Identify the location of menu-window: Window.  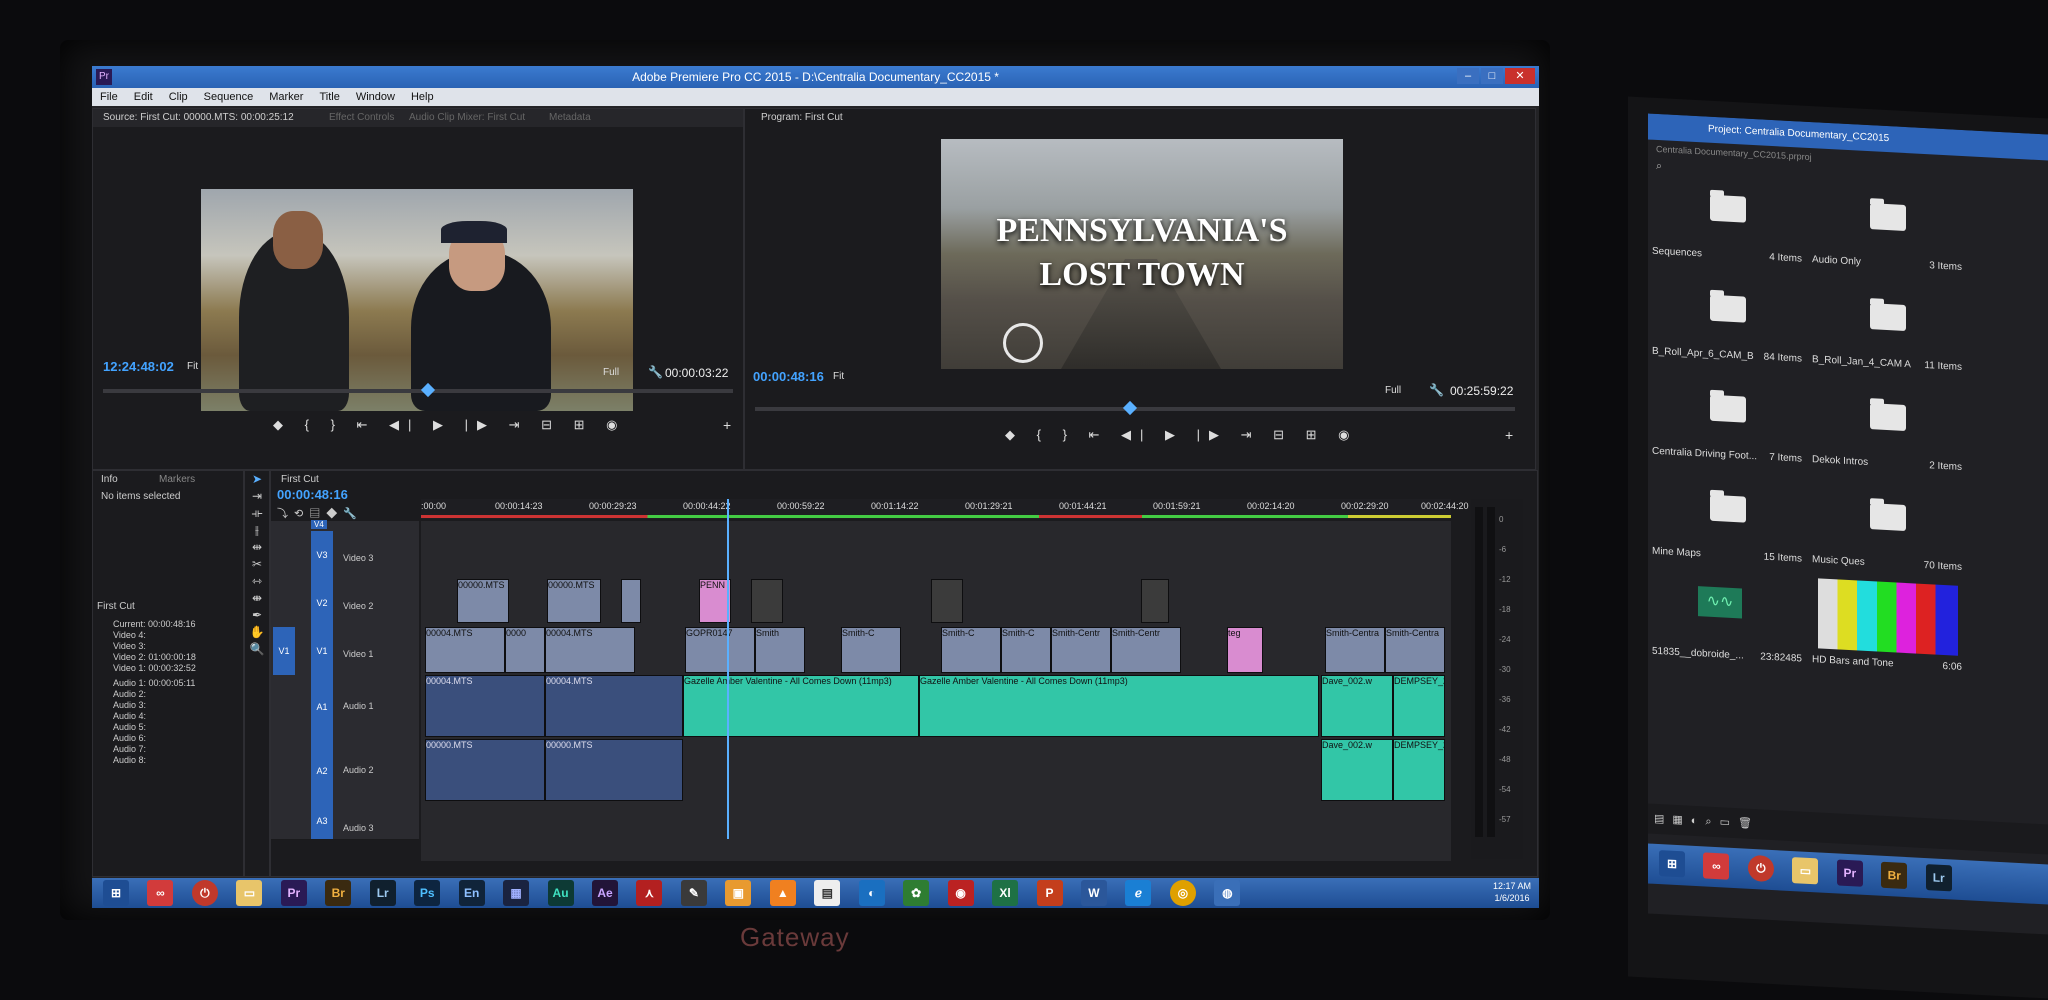
(375, 97).